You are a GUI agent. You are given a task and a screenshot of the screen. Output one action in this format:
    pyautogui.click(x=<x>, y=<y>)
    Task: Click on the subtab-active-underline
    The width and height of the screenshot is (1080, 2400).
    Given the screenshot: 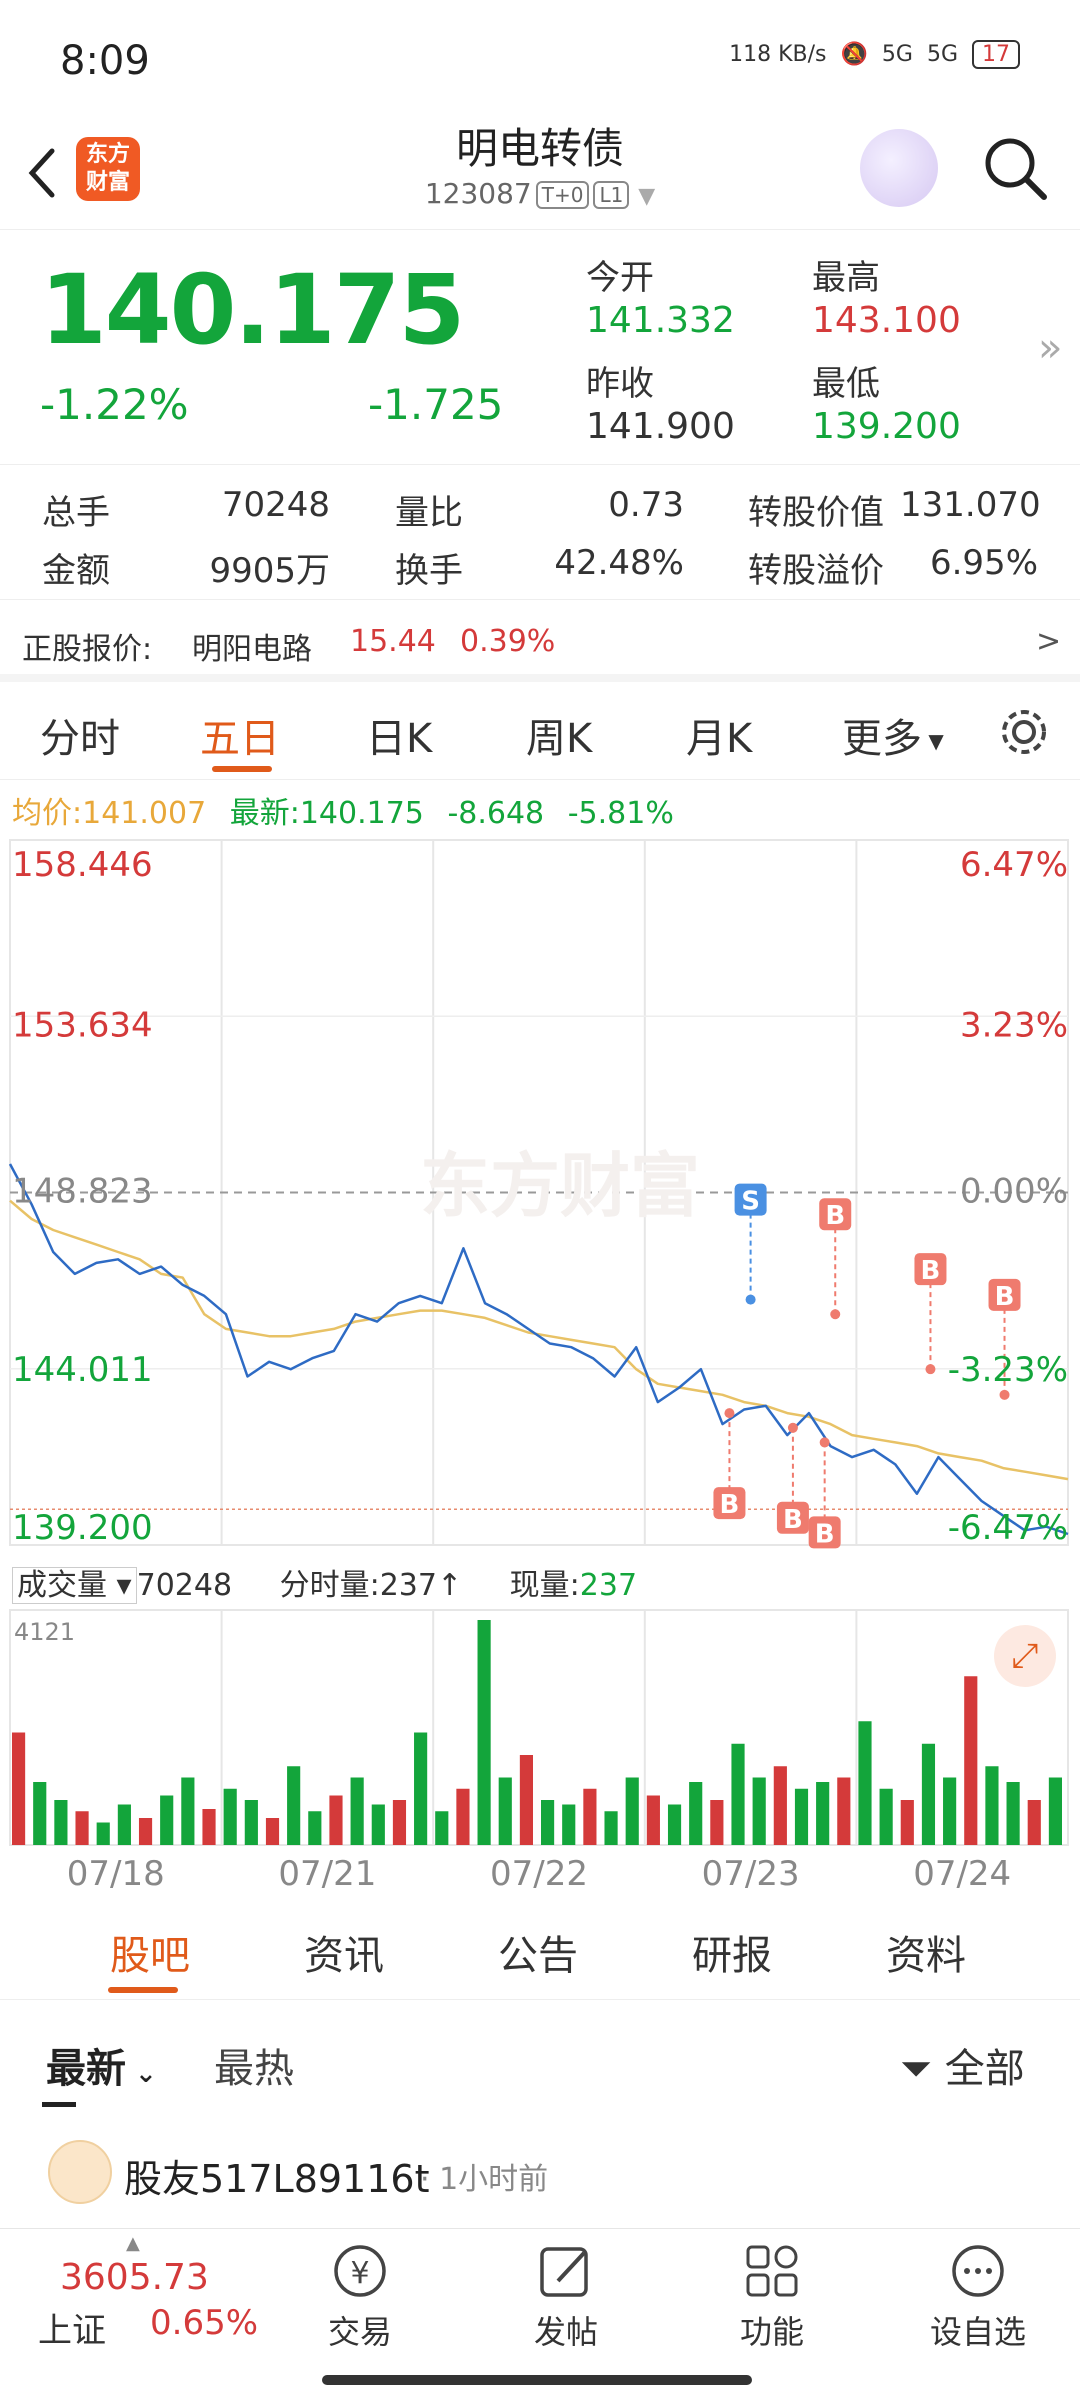 What is the action you would take?
    pyautogui.click(x=143, y=1990)
    